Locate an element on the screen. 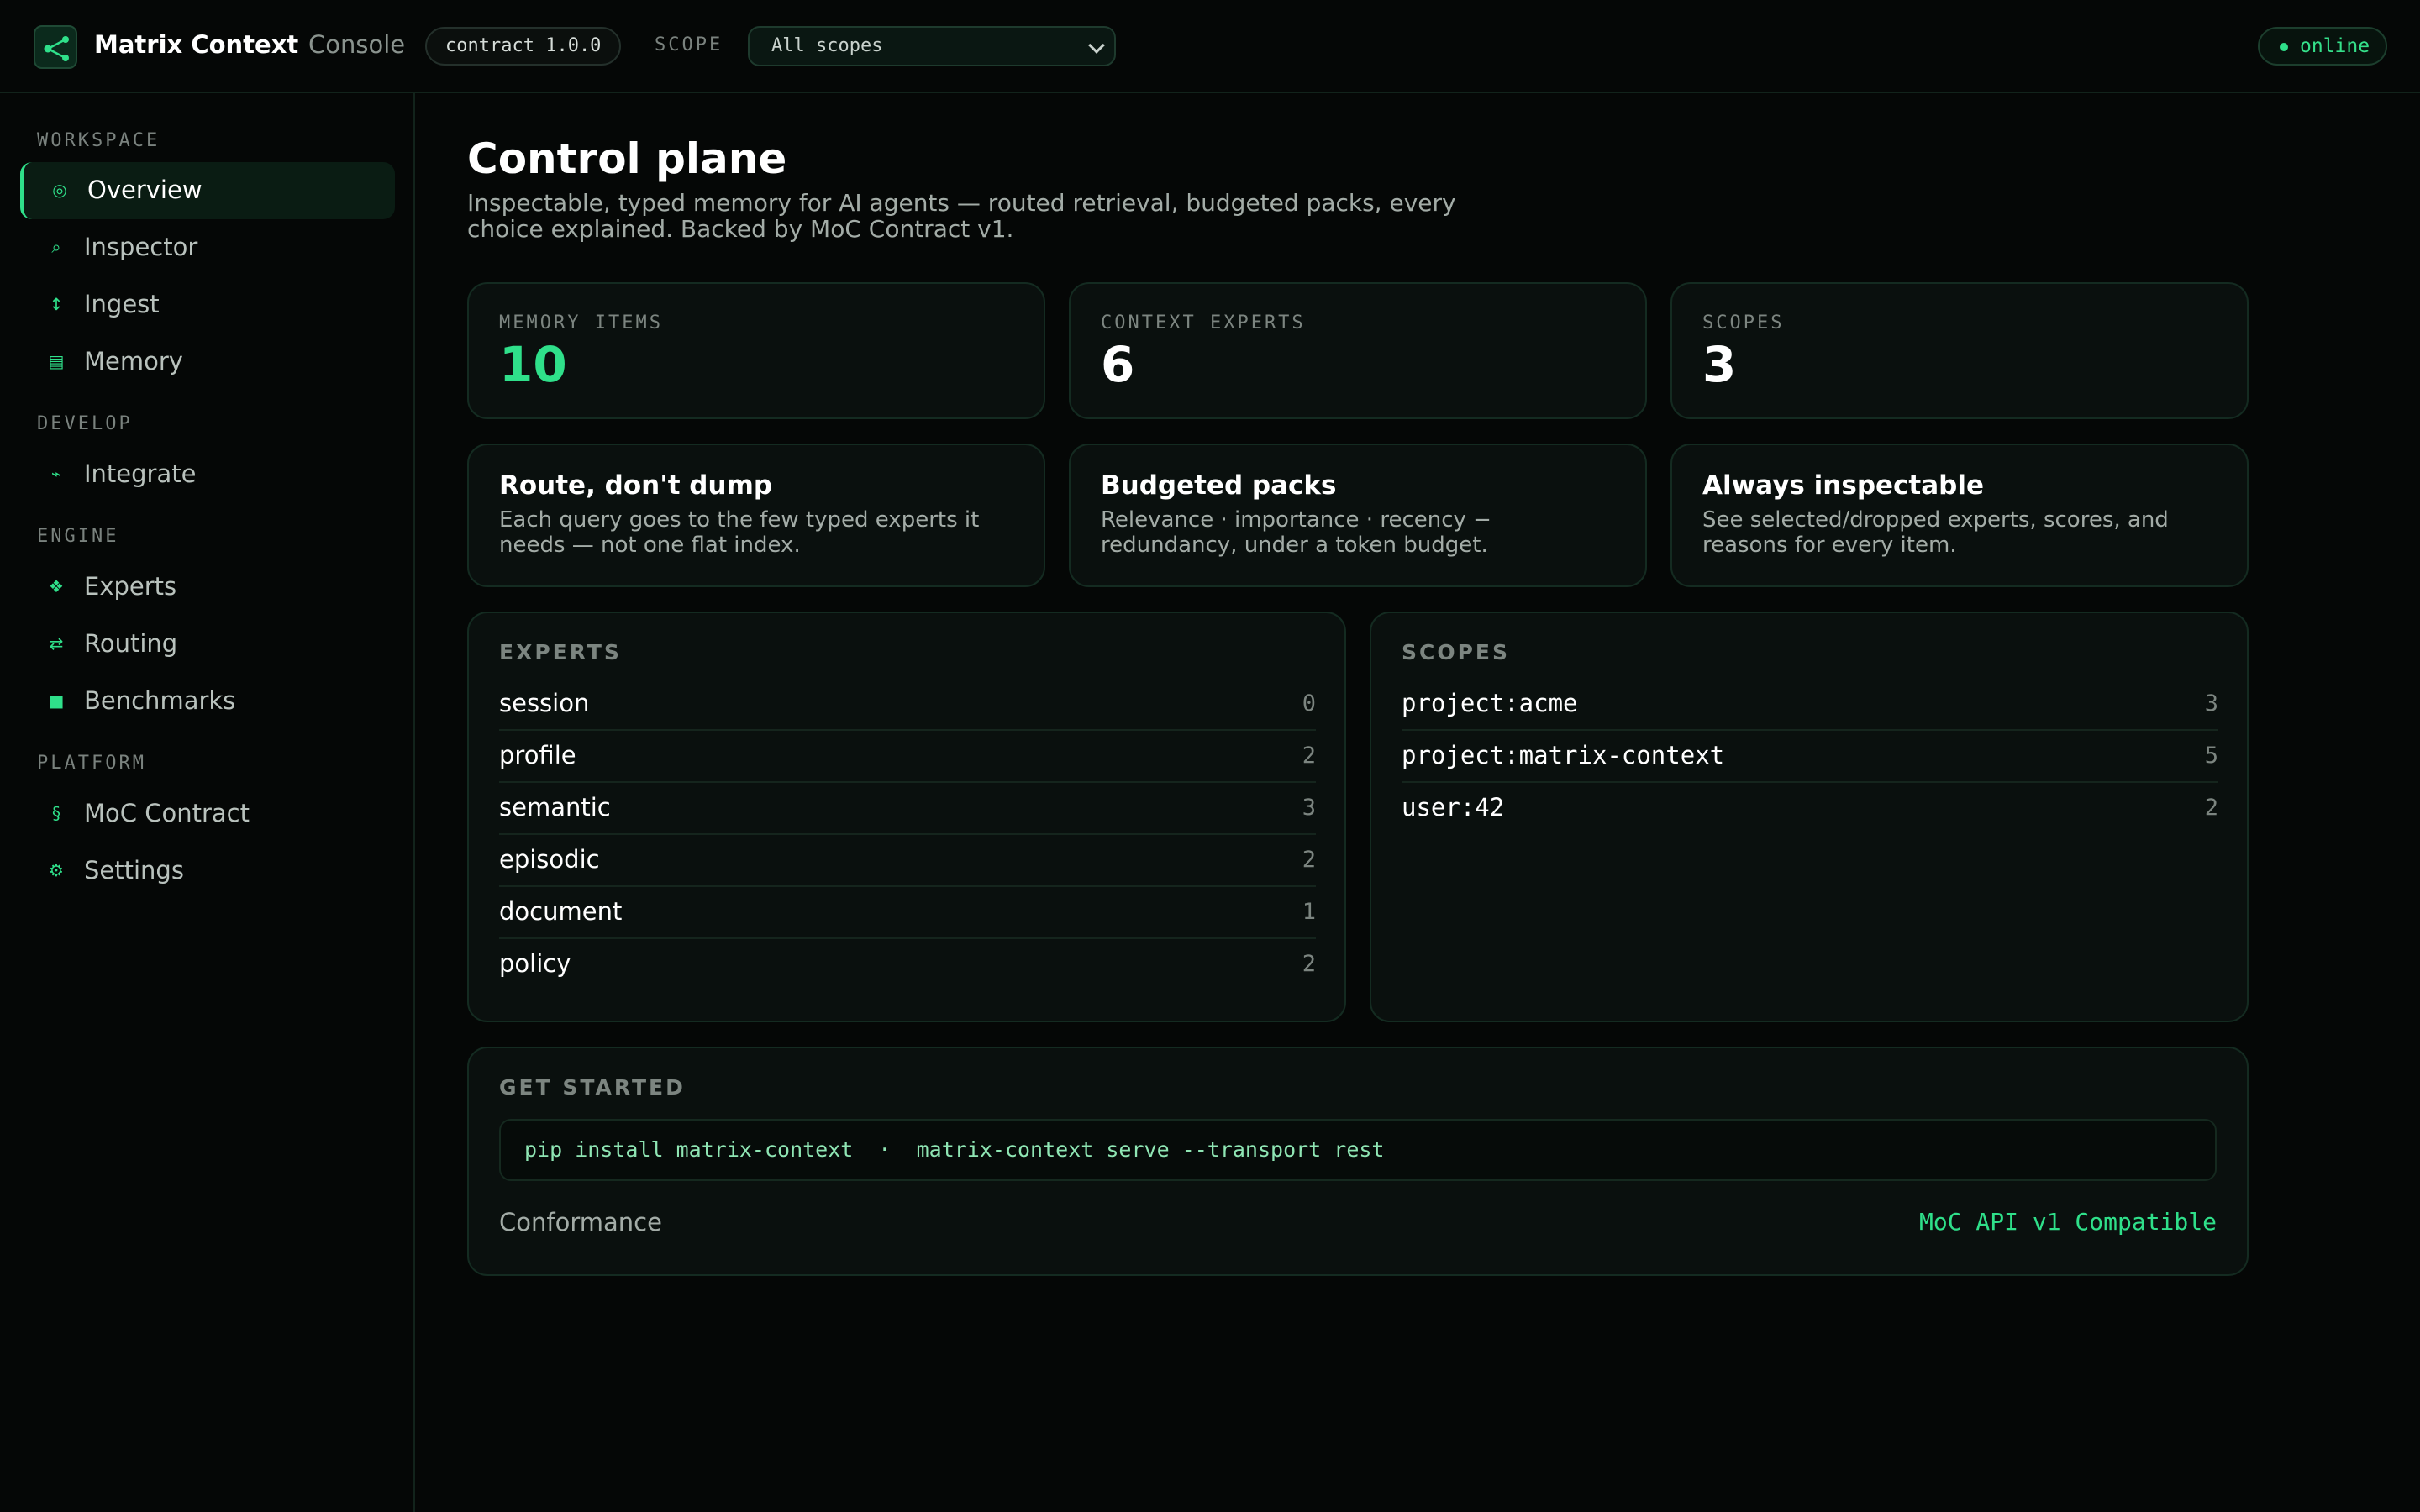 Image resolution: width=2420 pixels, height=1512 pixels. panel-title: GET STARTED is located at coordinates (592, 1087).